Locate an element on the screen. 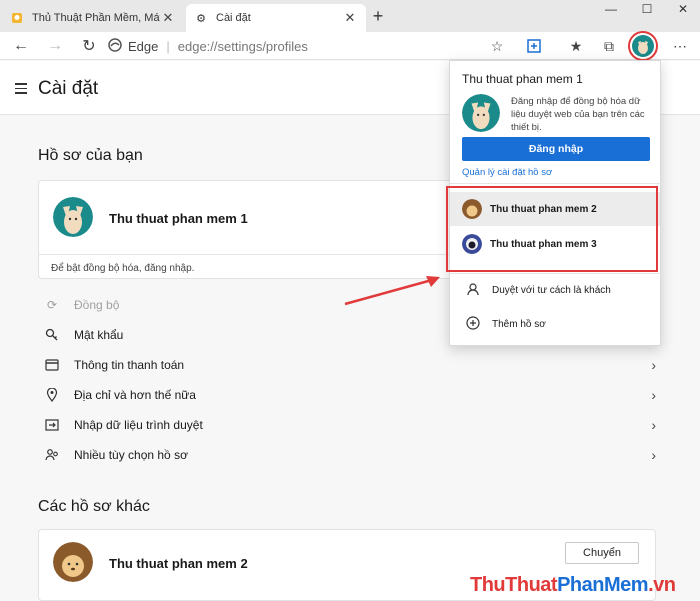  edge-icon is located at coordinates (115, 46).